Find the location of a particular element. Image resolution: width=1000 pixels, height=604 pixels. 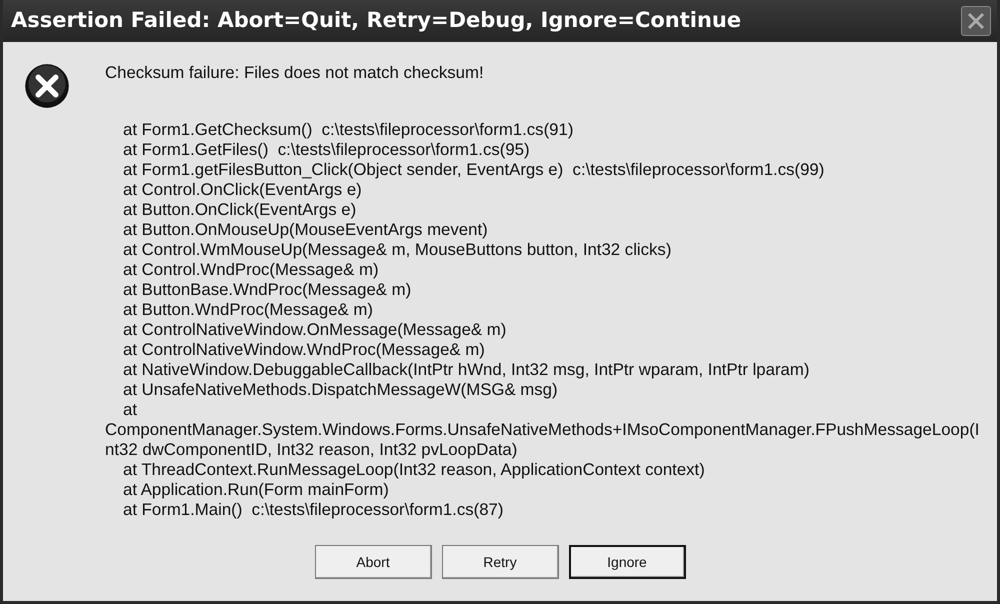

stack-trace-line: at Form1.Main() c:\tests\fileprocessor\form1.cs(87) is located at coordinates (313, 510).